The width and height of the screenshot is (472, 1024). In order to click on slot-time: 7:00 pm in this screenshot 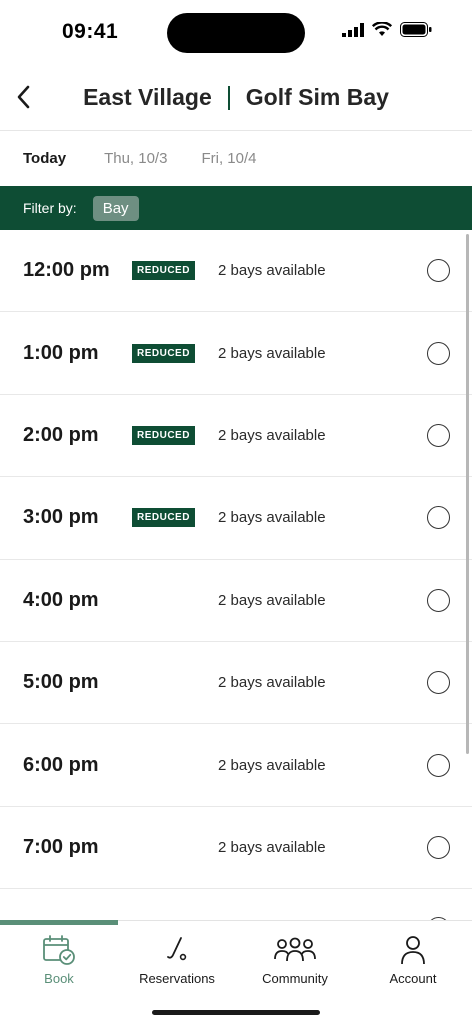, I will do `click(61, 846)`.